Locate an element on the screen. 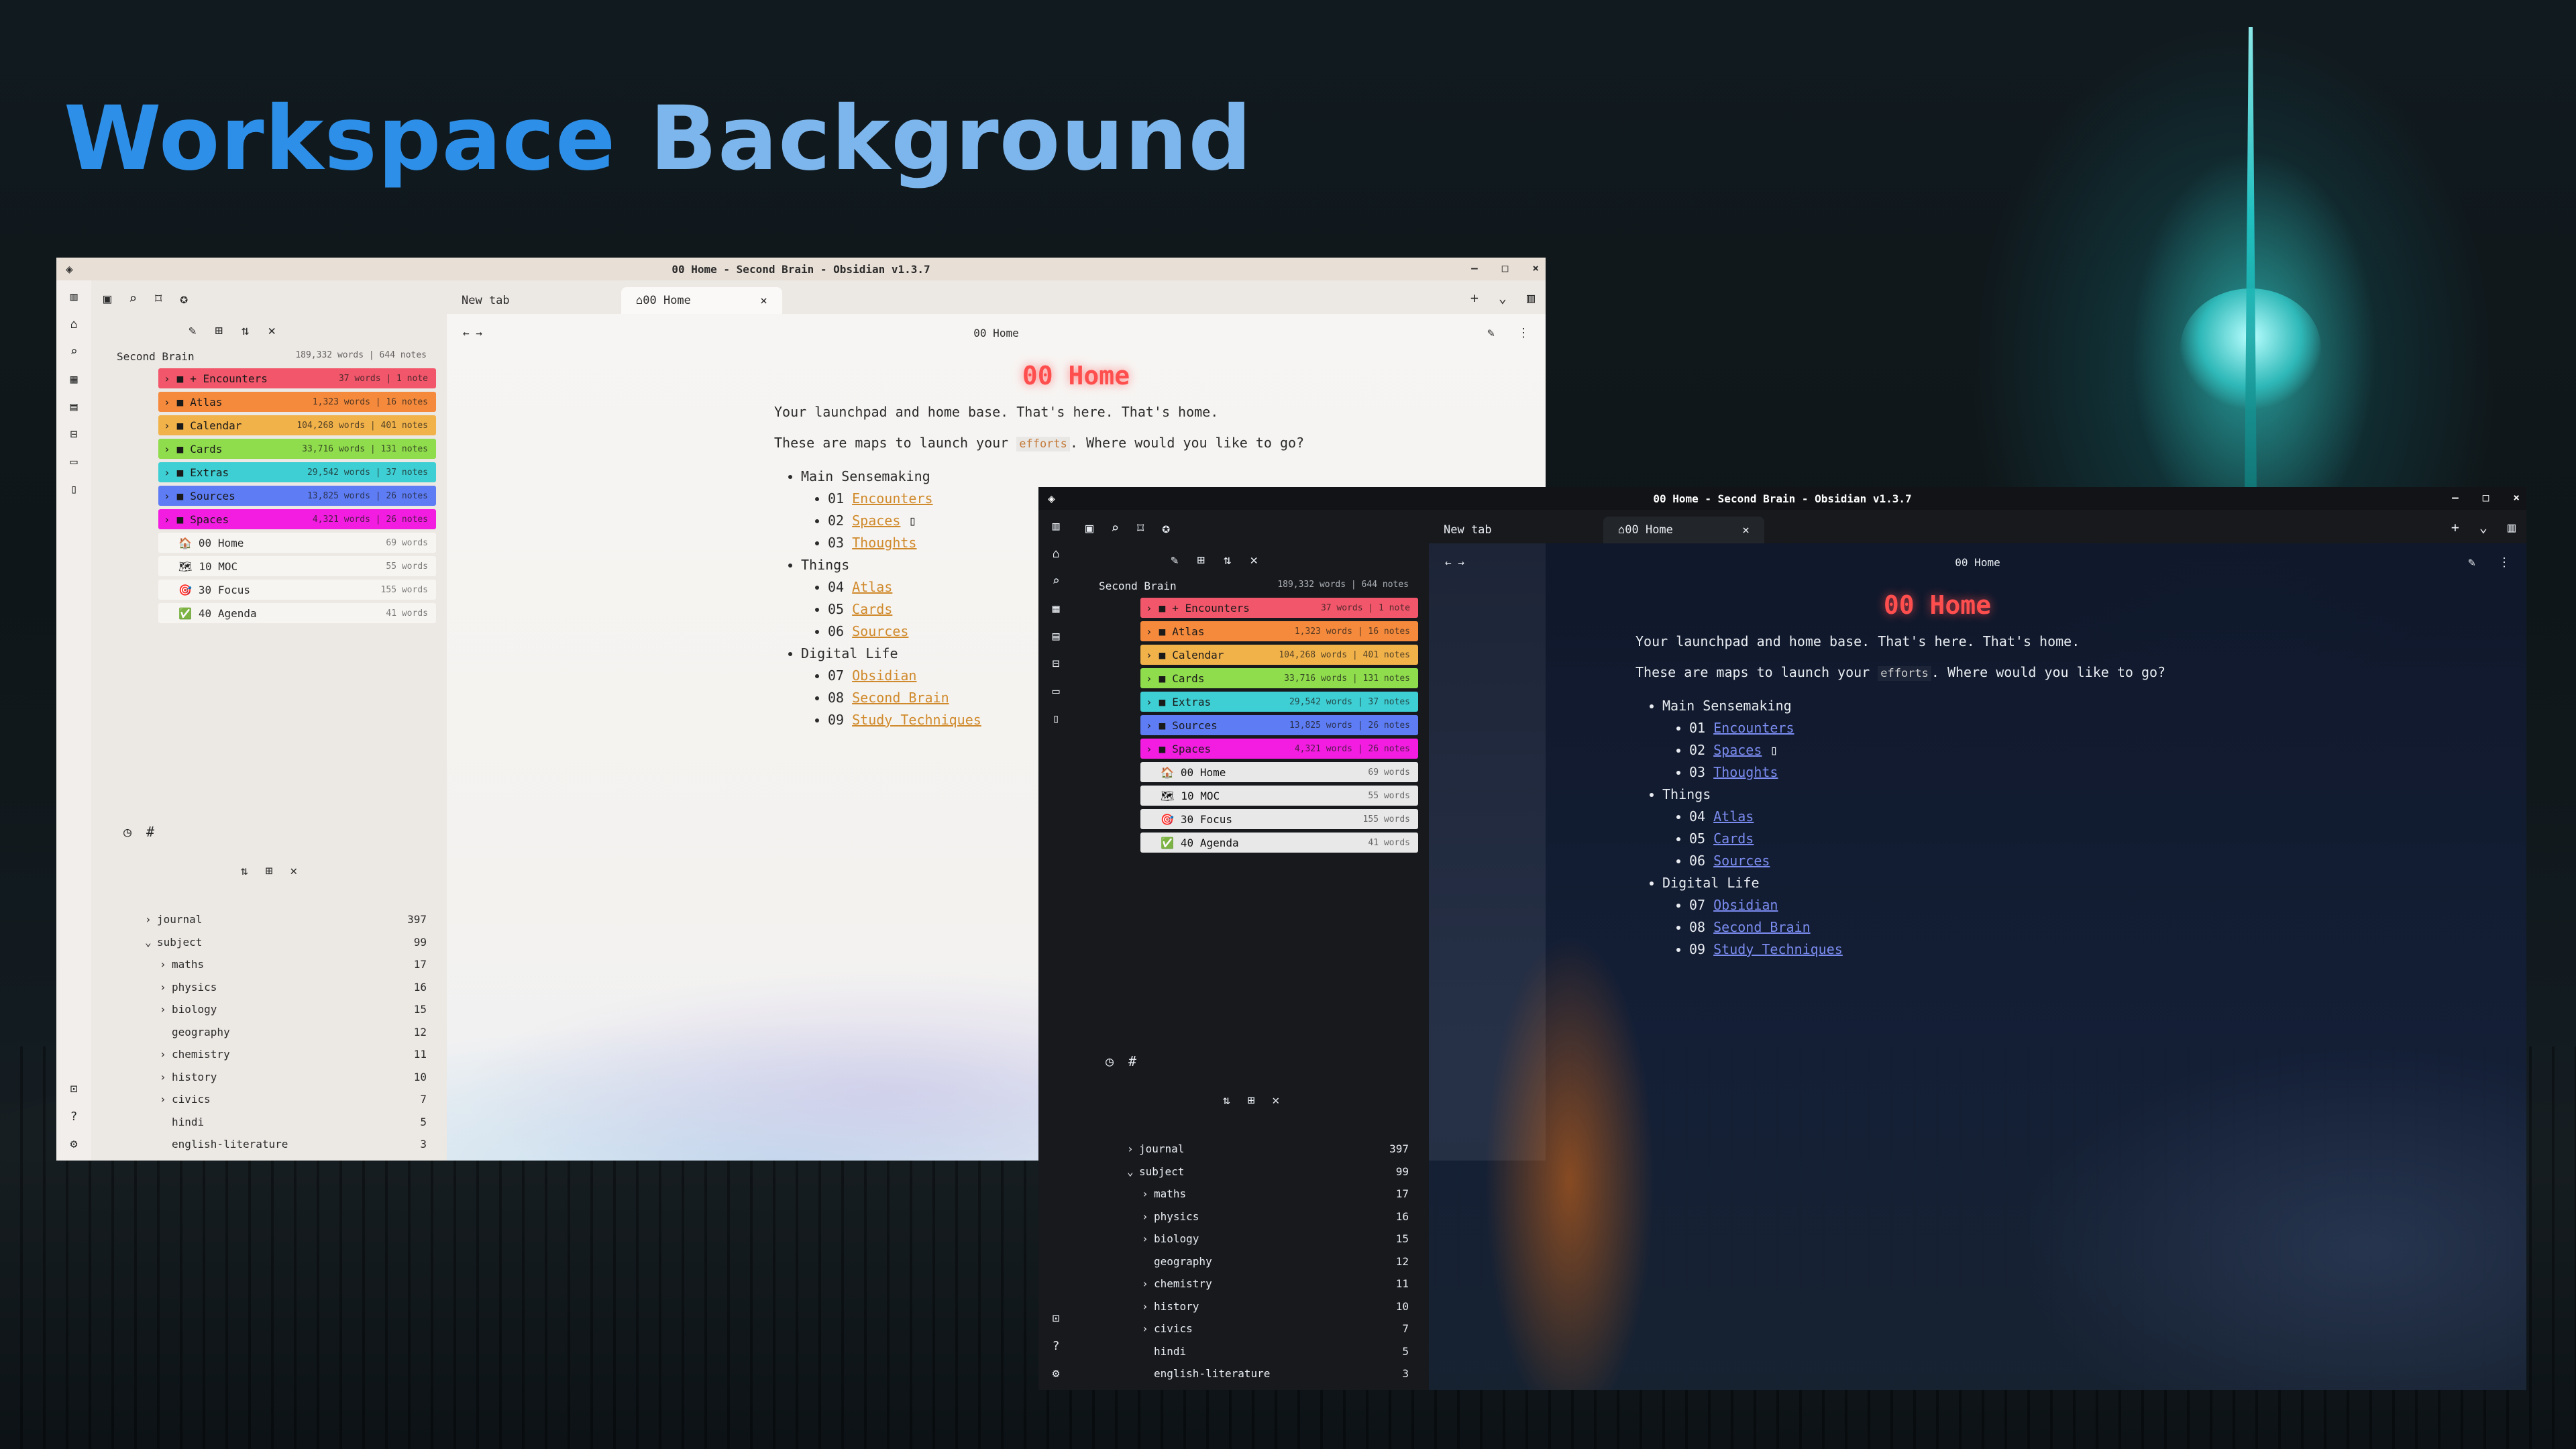 This screenshot has height=1449, width=2576. close-tab-icon: × is located at coordinates (1738, 530).